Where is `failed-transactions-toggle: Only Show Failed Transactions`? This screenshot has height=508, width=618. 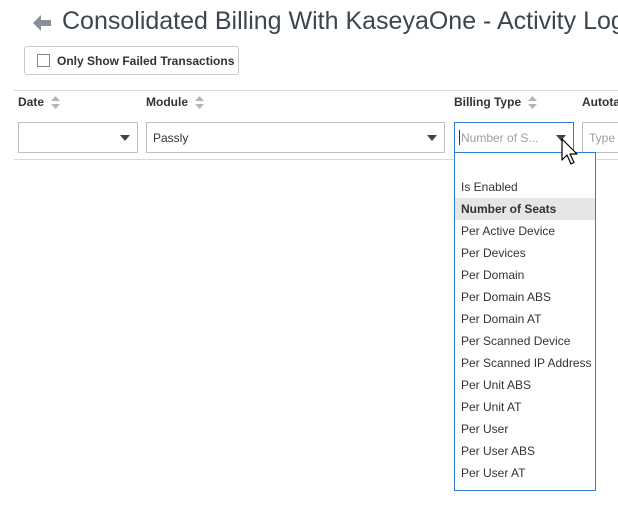
failed-transactions-toggle: Only Show Failed Transactions is located at coordinates (131, 60).